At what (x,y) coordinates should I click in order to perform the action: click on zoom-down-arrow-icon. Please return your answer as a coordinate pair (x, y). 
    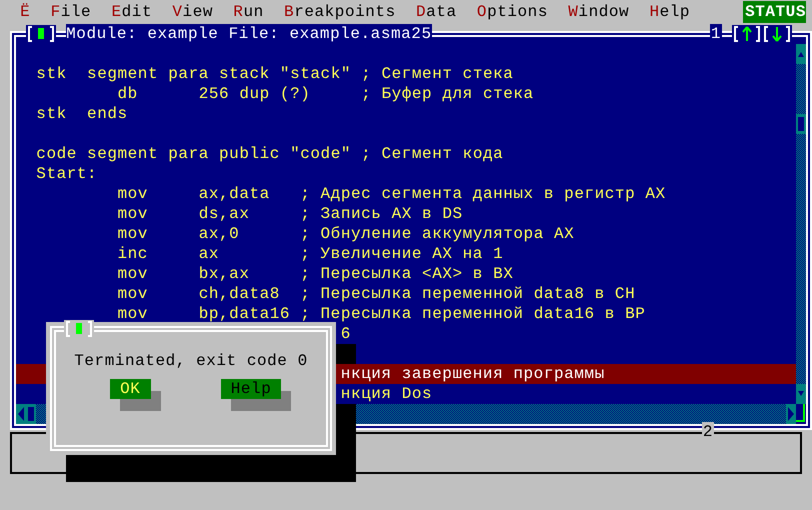
    Looking at the image, I should click on (777, 34).